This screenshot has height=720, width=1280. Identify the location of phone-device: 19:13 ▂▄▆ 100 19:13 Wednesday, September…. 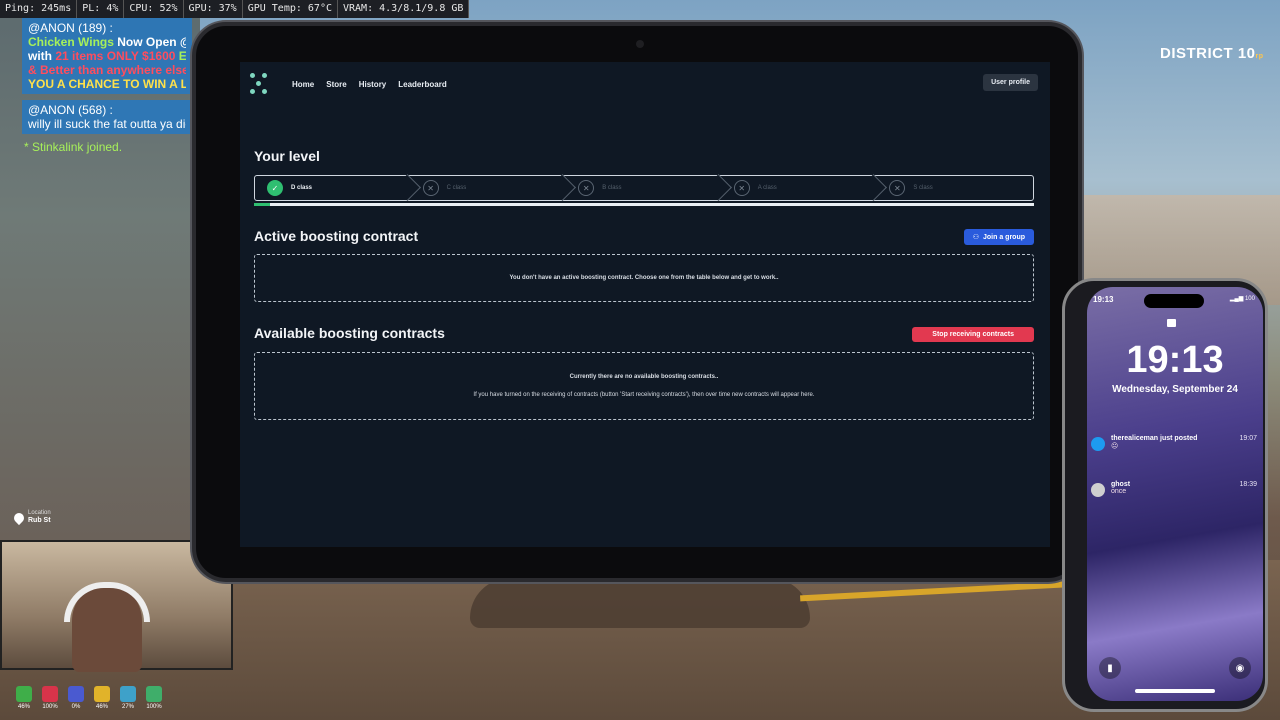
(1165, 495).